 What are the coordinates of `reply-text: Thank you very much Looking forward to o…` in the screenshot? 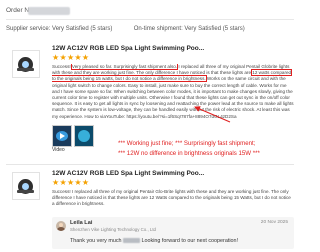 It's located at (154, 241).